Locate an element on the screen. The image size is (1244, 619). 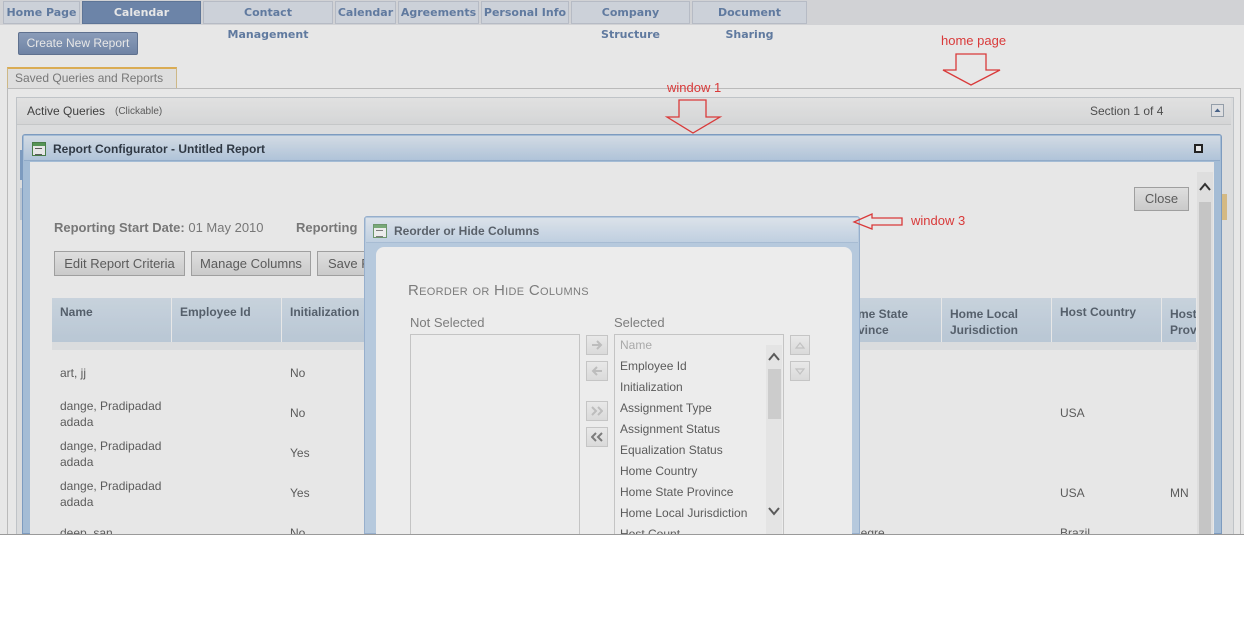
column-header-home-local-jurisdiction: Home Local Jurisdiction is located at coordinates (997, 320).